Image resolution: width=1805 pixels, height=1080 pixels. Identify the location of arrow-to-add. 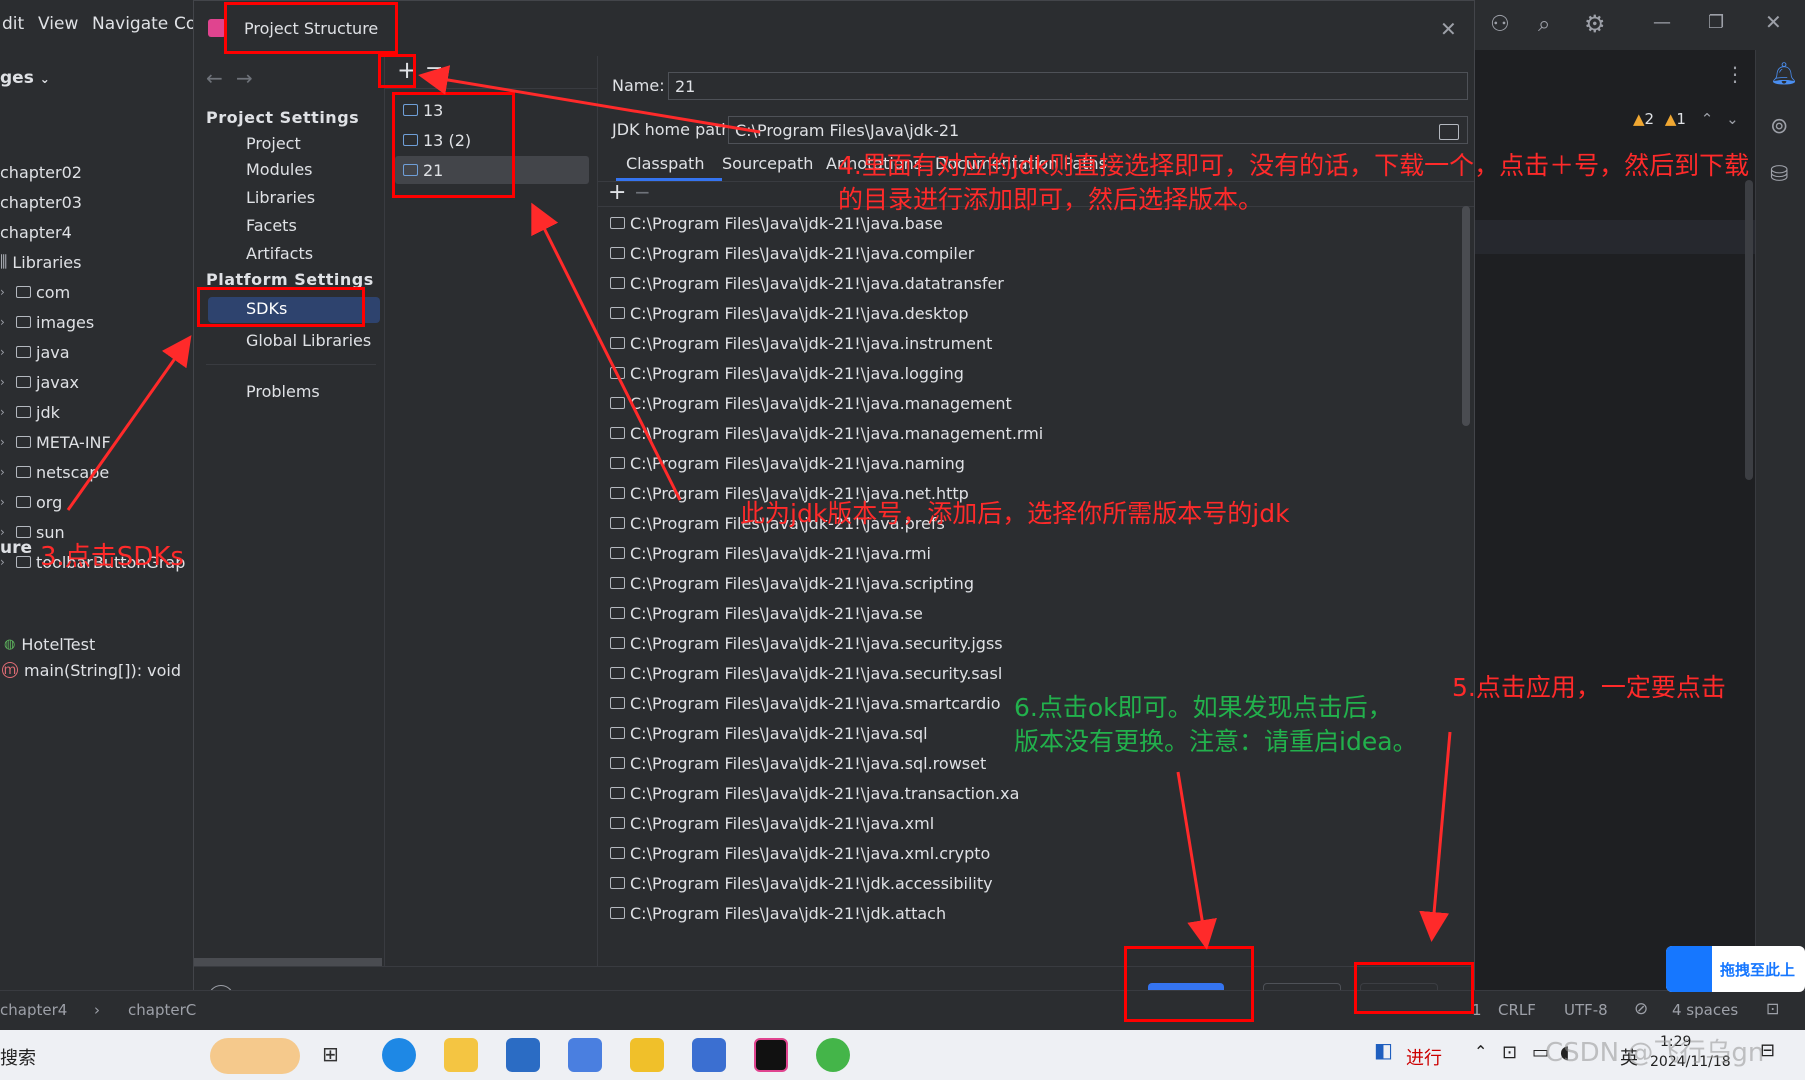
(589, 99).